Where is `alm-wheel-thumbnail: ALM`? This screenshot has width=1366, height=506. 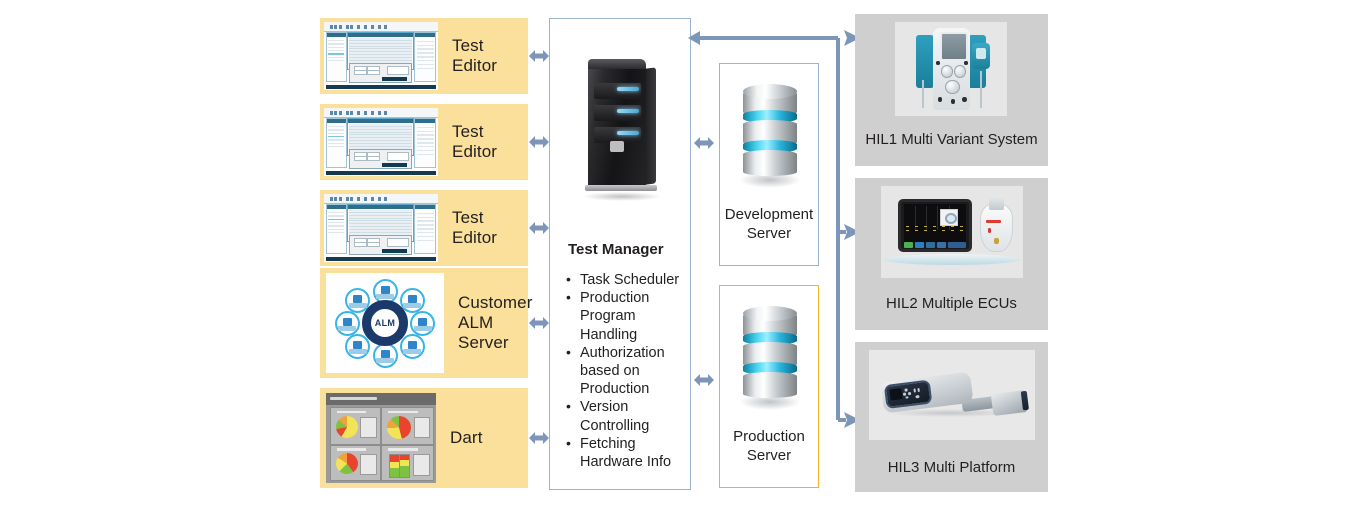
alm-wheel-thumbnail: ALM is located at coordinates (385, 323).